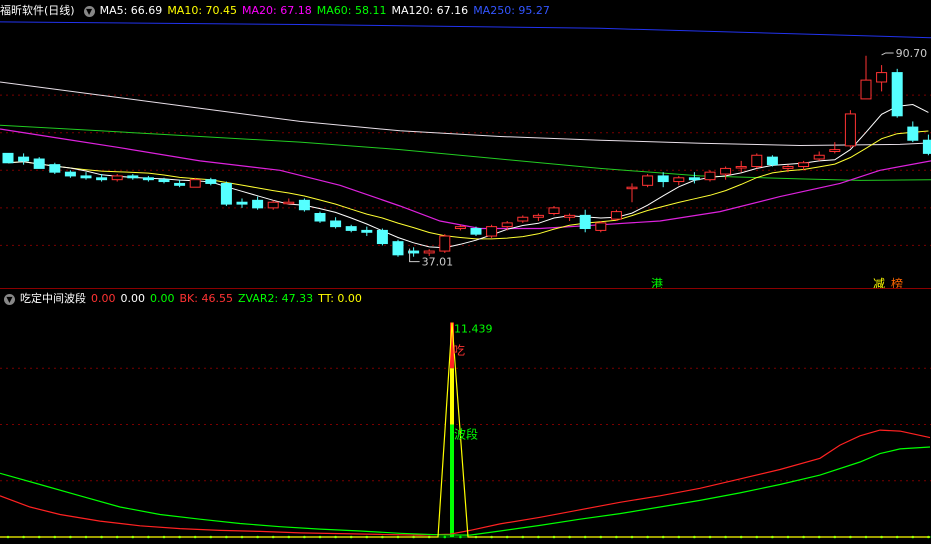  I want to click on signal-label: 减, so click(879, 282).